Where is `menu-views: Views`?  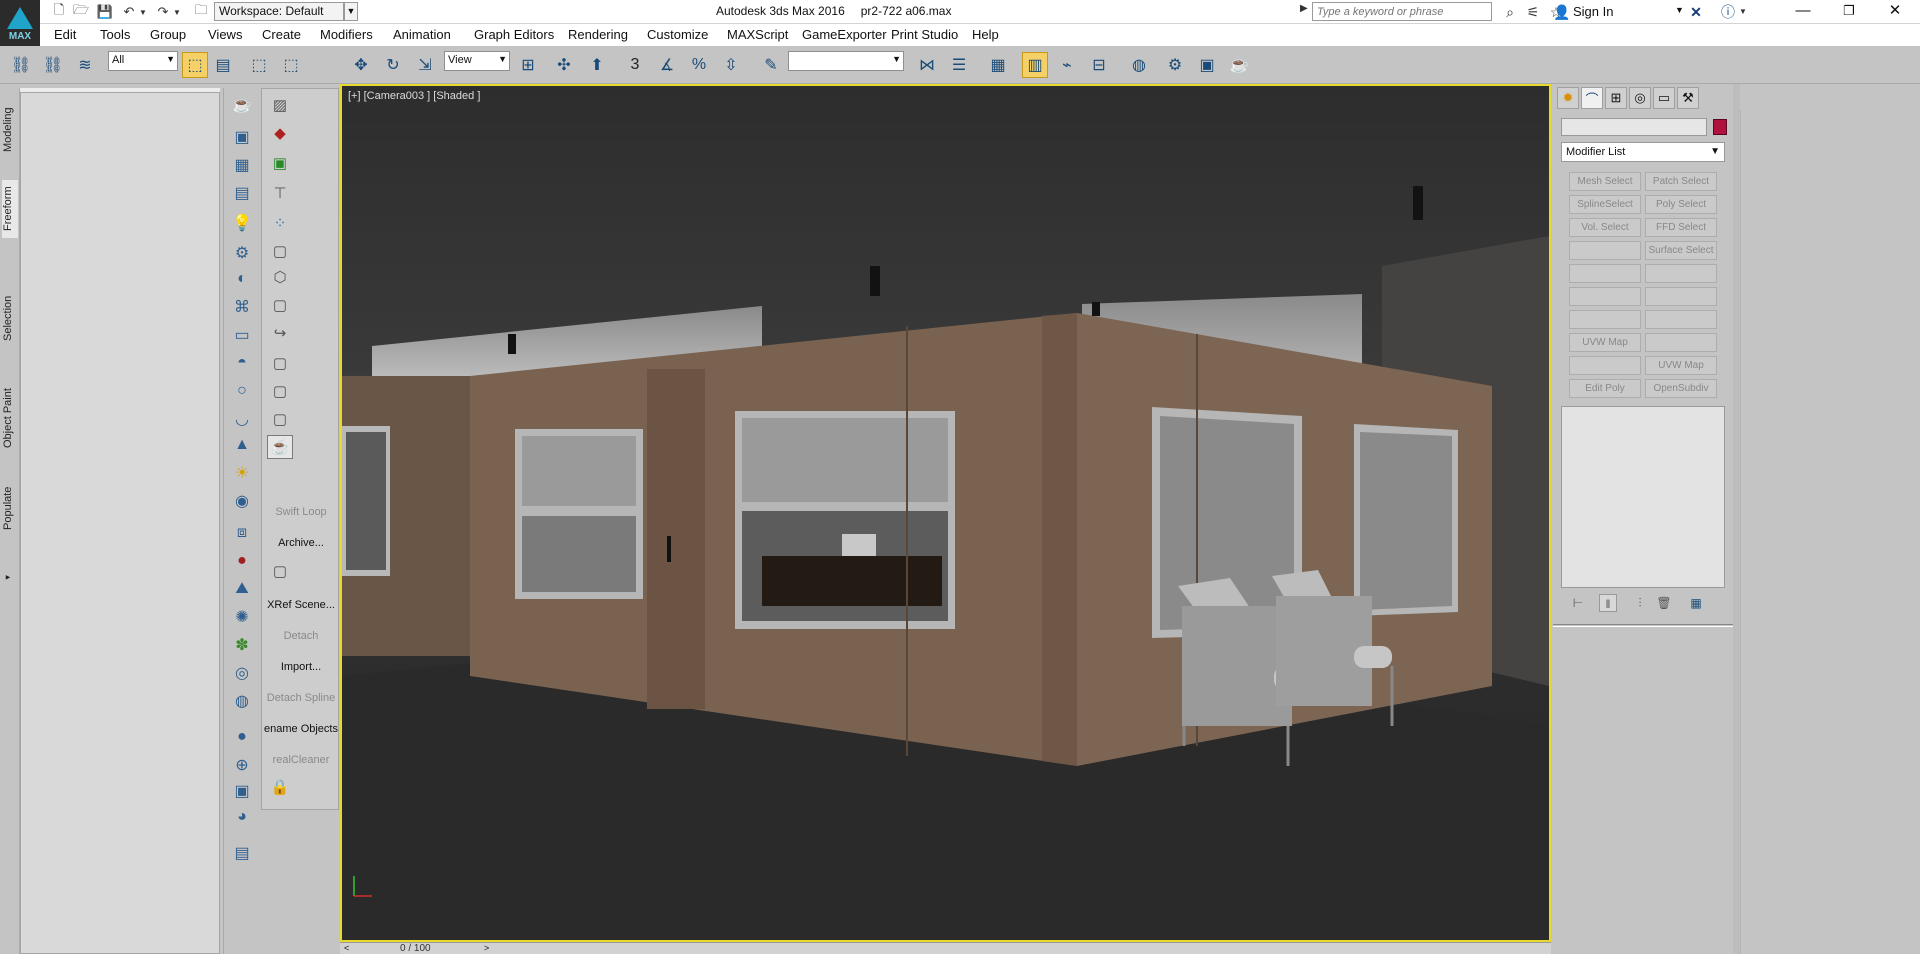
menu-views: Views is located at coordinates (225, 34).